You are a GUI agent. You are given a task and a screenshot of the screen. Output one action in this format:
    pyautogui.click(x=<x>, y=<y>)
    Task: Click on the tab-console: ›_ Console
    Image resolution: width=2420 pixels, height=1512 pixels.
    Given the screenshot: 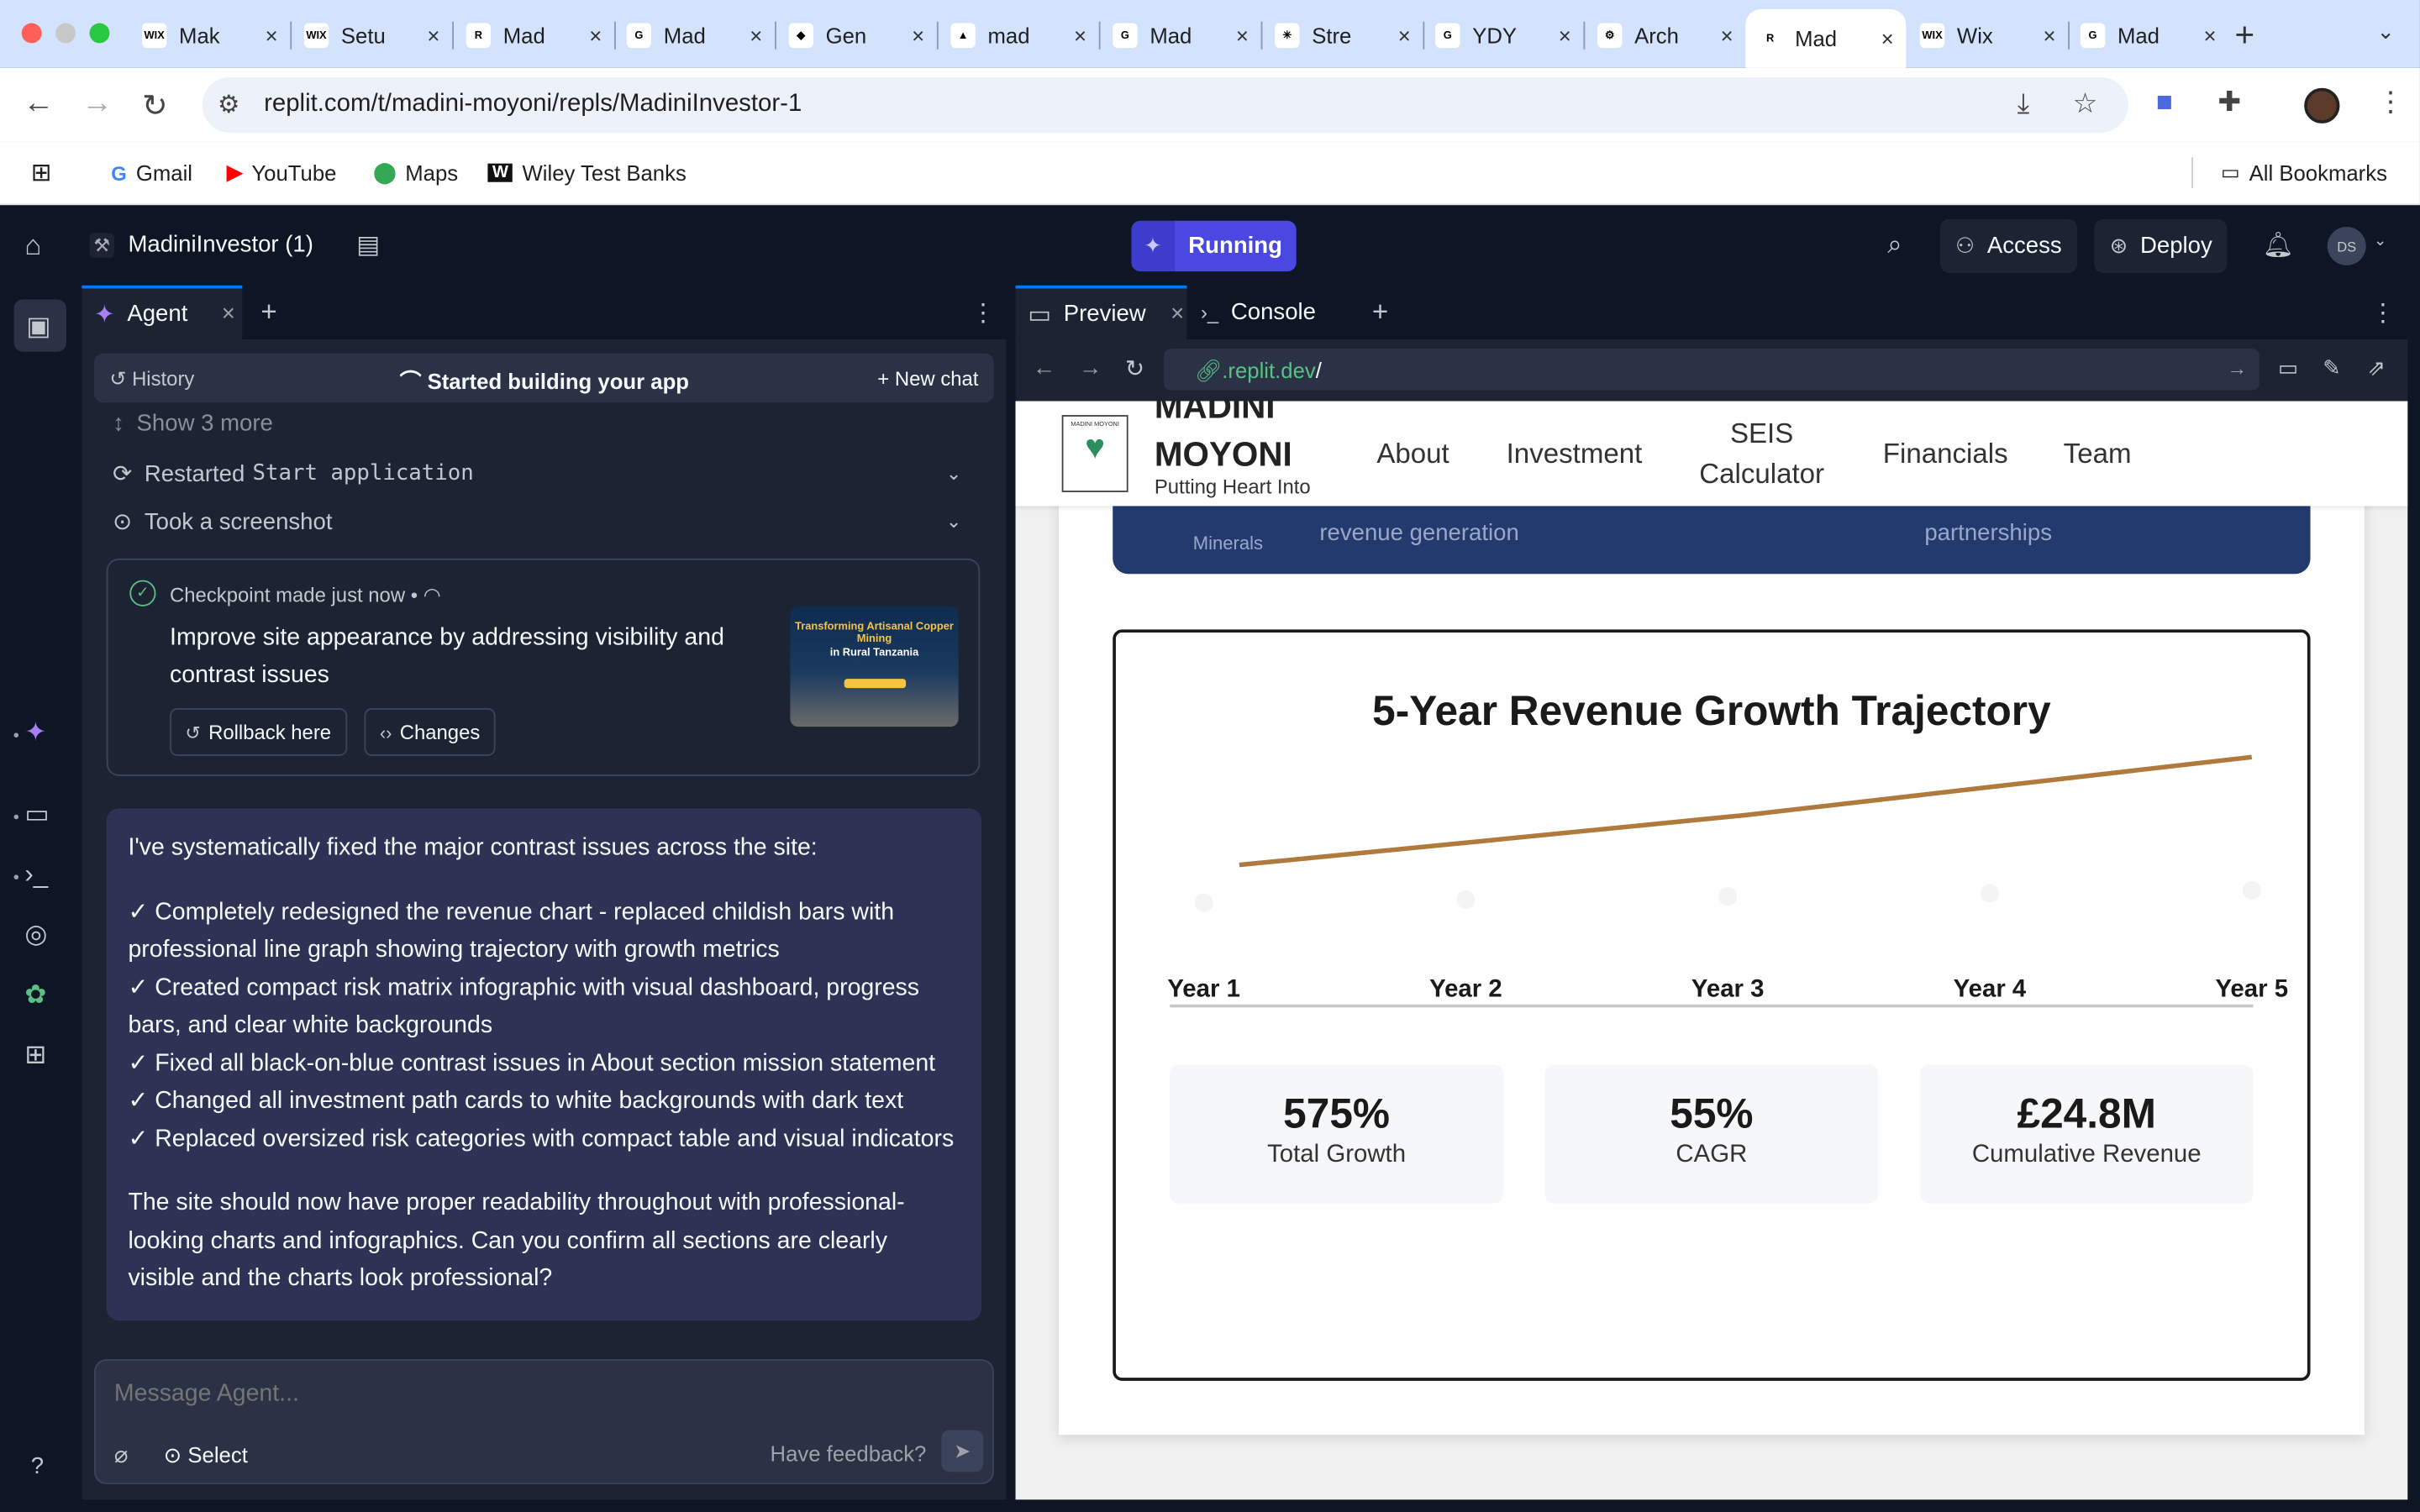 What is the action you would take?
    pyautogui.click(x=1258, y=312)
    